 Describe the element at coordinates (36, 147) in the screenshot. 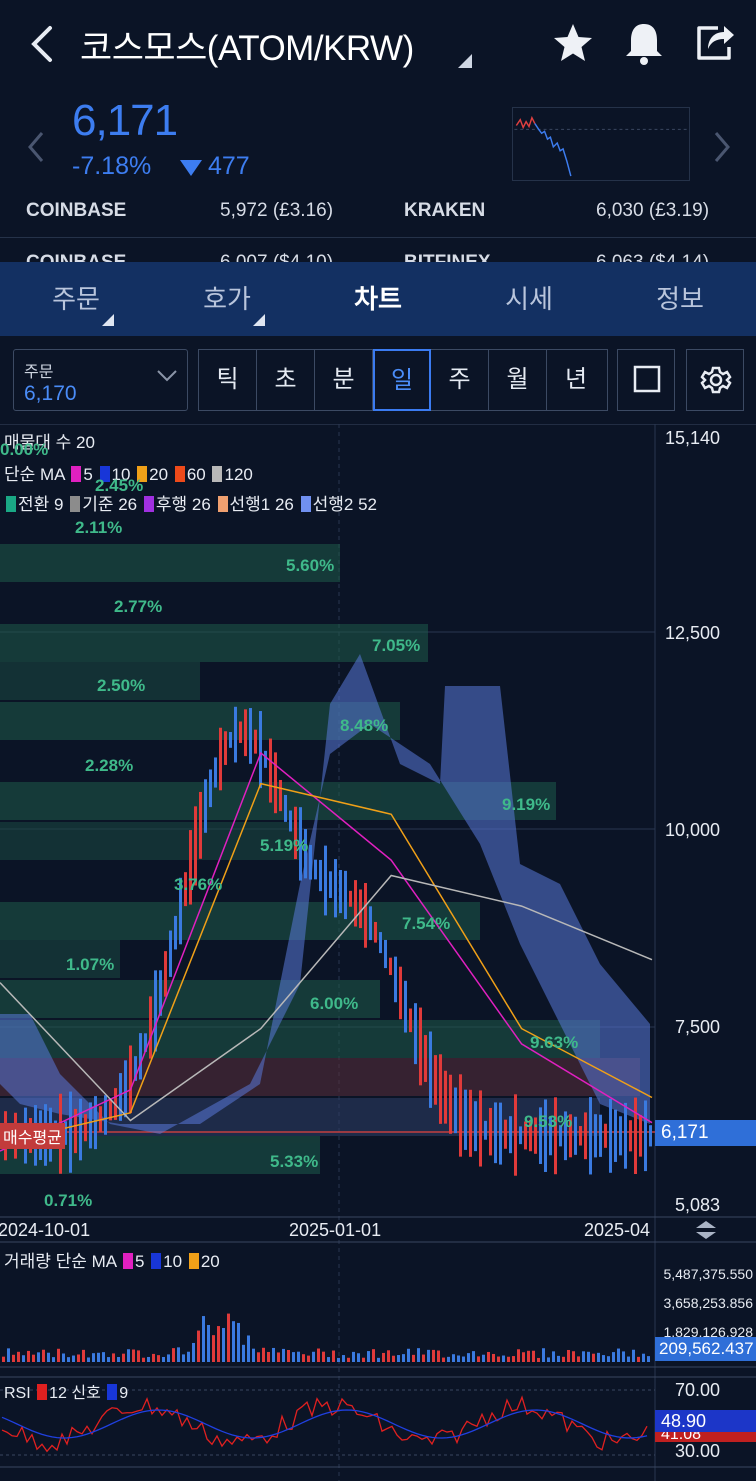

I see `chevron-left-icon` at that location.